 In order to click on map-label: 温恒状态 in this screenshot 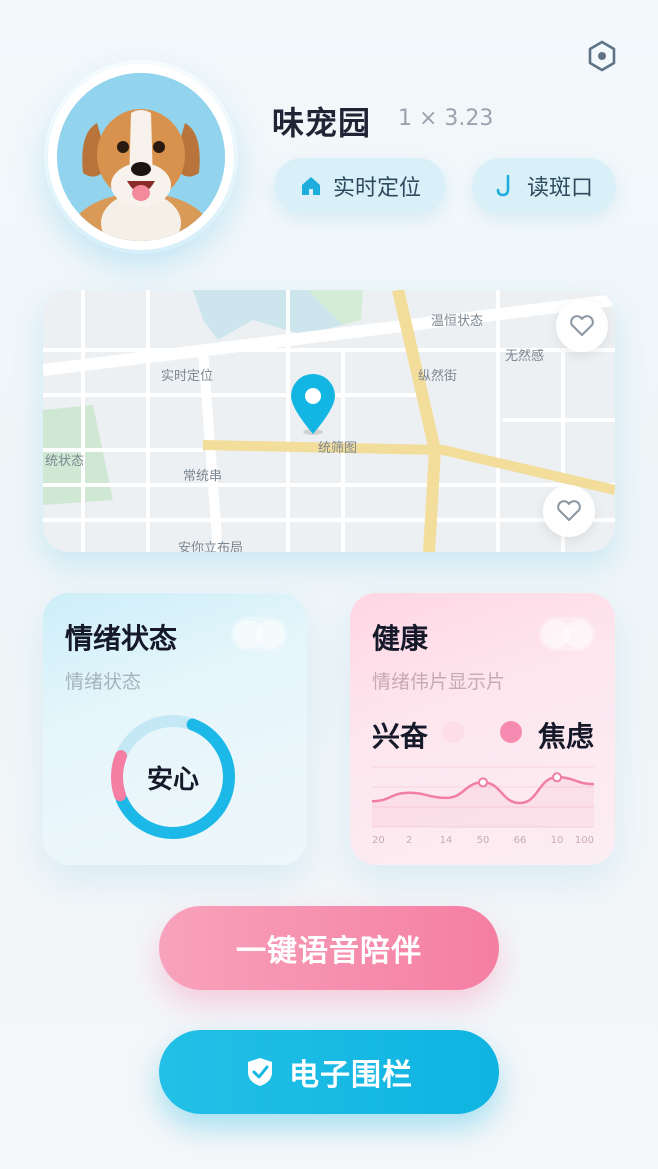, I will do `click(457, 321)`.